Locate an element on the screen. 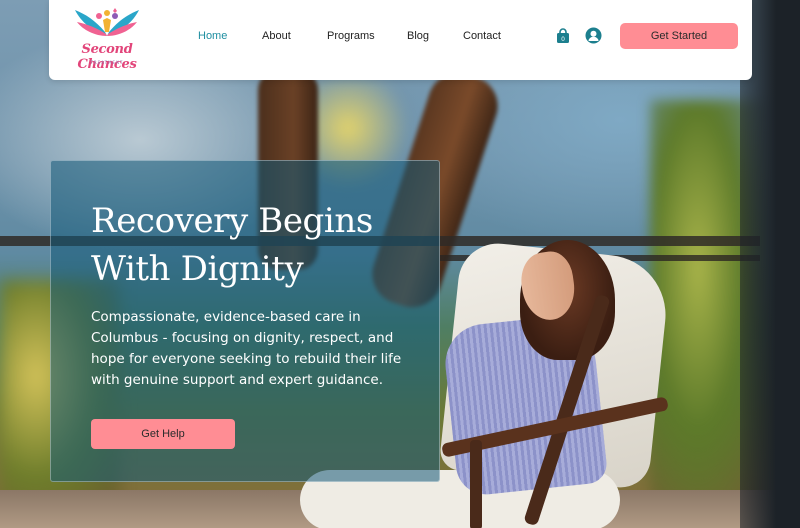  user-circle-icon is located at coordinates (593, 35).